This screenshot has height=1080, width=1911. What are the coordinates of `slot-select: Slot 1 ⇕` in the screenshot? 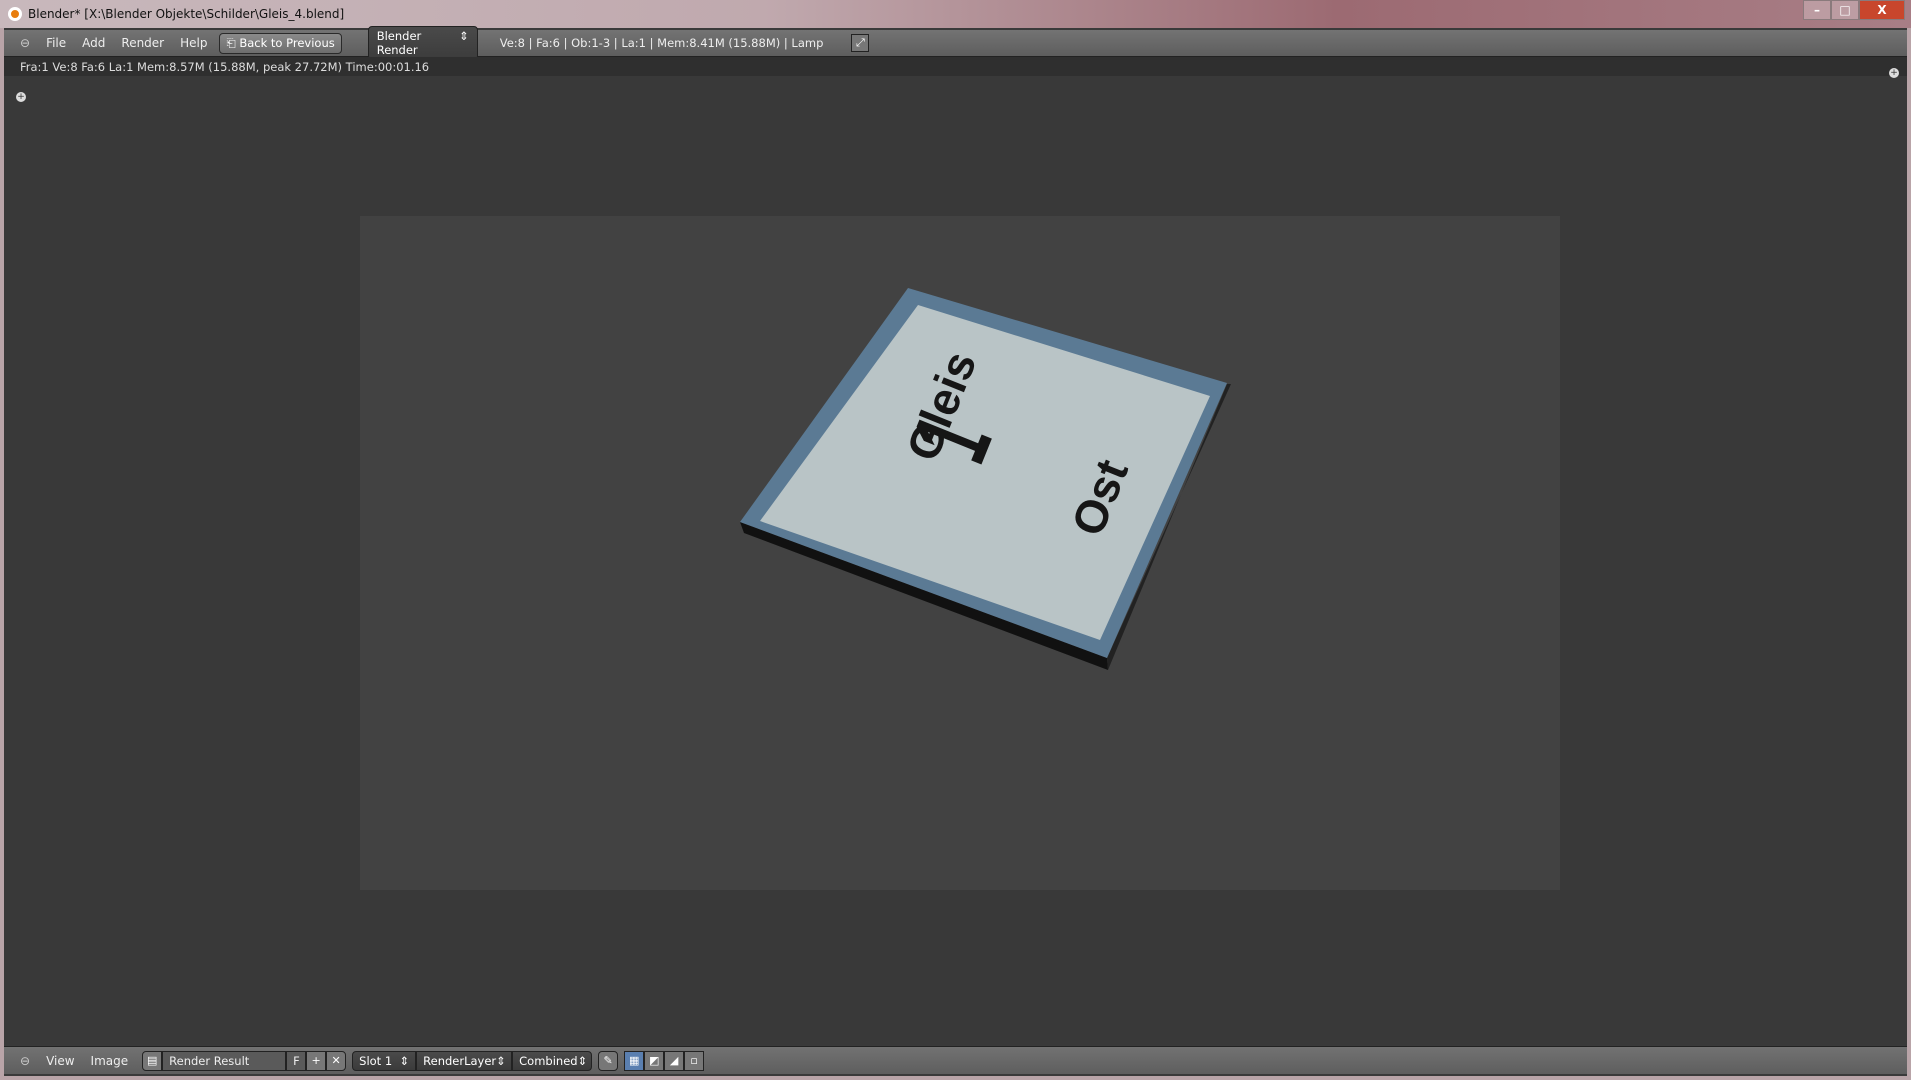 It's located at (384, 1060).